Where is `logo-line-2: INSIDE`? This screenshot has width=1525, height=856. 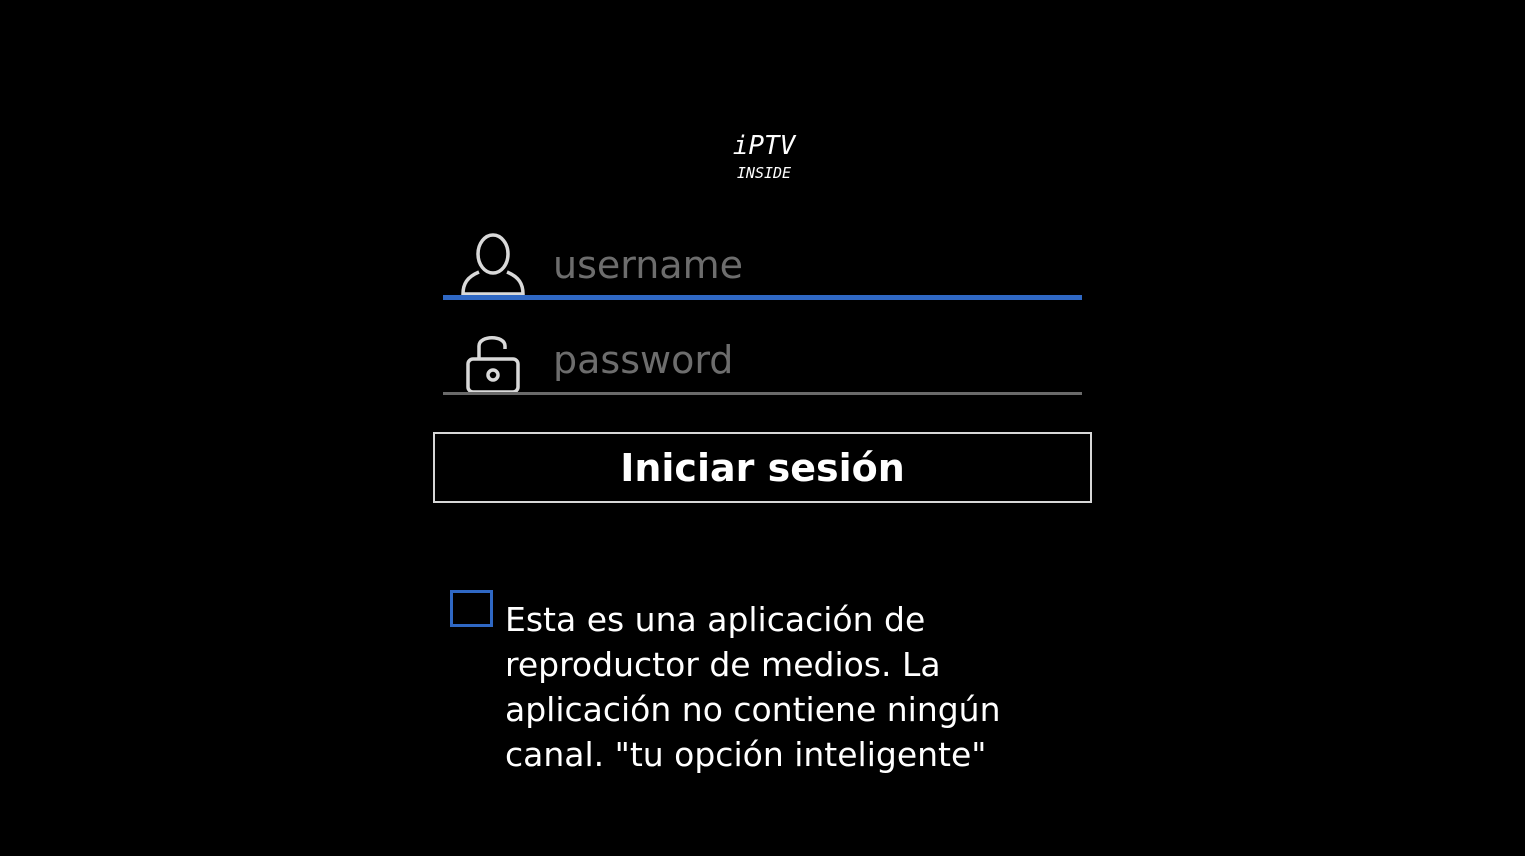 logo-line-2: INSIDE is located at coordinates (764, 173).